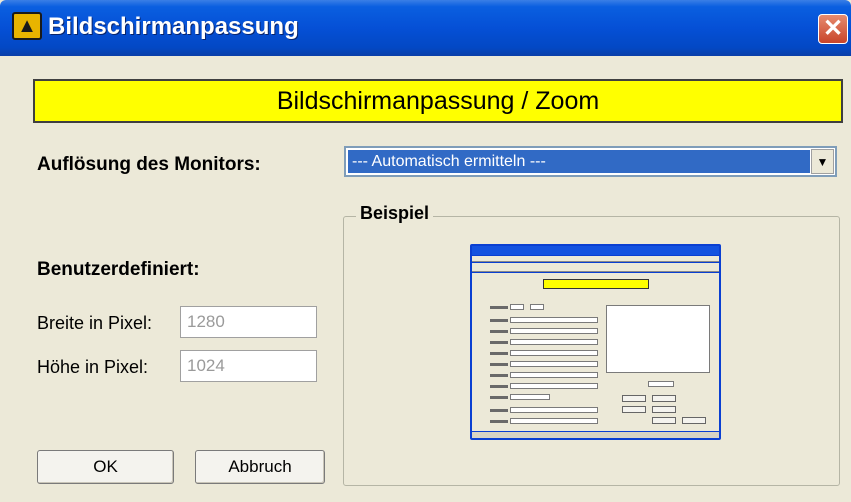 The height and width of the screenshot is (502, 851). Describe the element at coordinates (596, 284) in the screenshot. I see `preview-banner` at that location.